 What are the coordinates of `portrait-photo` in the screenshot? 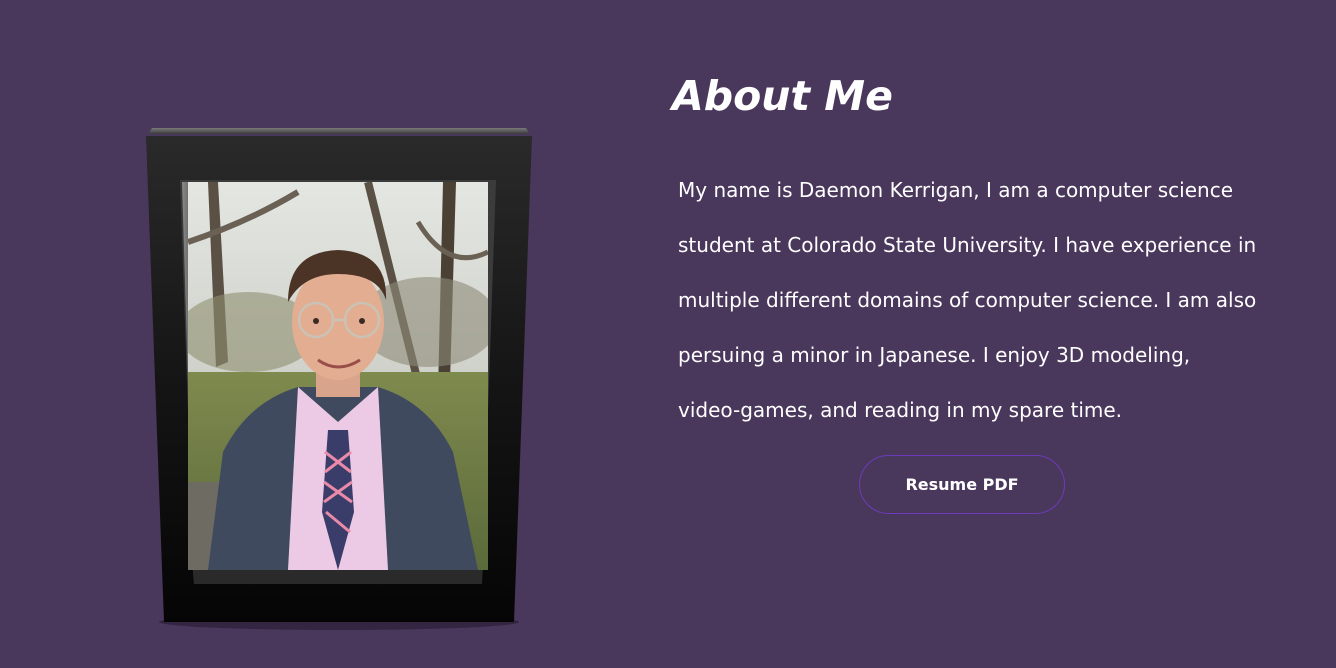 It's located at (338, 376).